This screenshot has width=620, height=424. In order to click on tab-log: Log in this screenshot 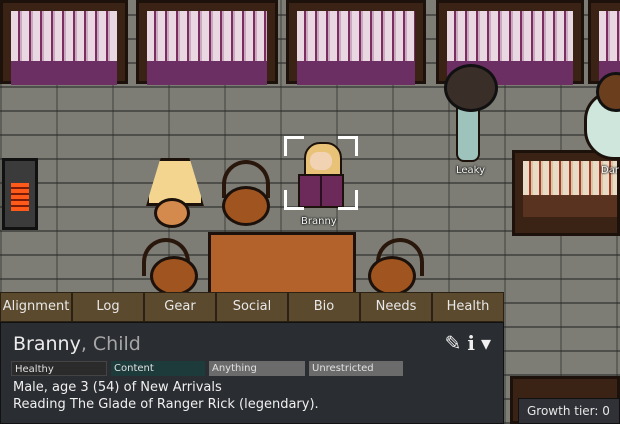, I will do `click(108, 307)`.